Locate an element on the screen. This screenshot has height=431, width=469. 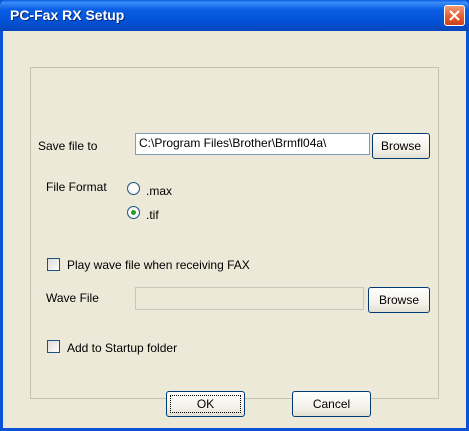
wave-file-label: Wave File is located at coordinates (72, 298).